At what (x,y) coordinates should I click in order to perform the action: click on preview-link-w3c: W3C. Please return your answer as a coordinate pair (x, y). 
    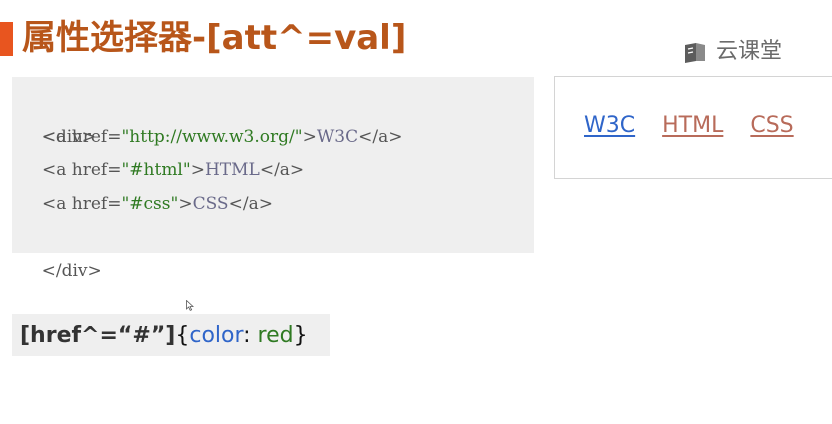
    Looking at the image, I should click on (609, 126).